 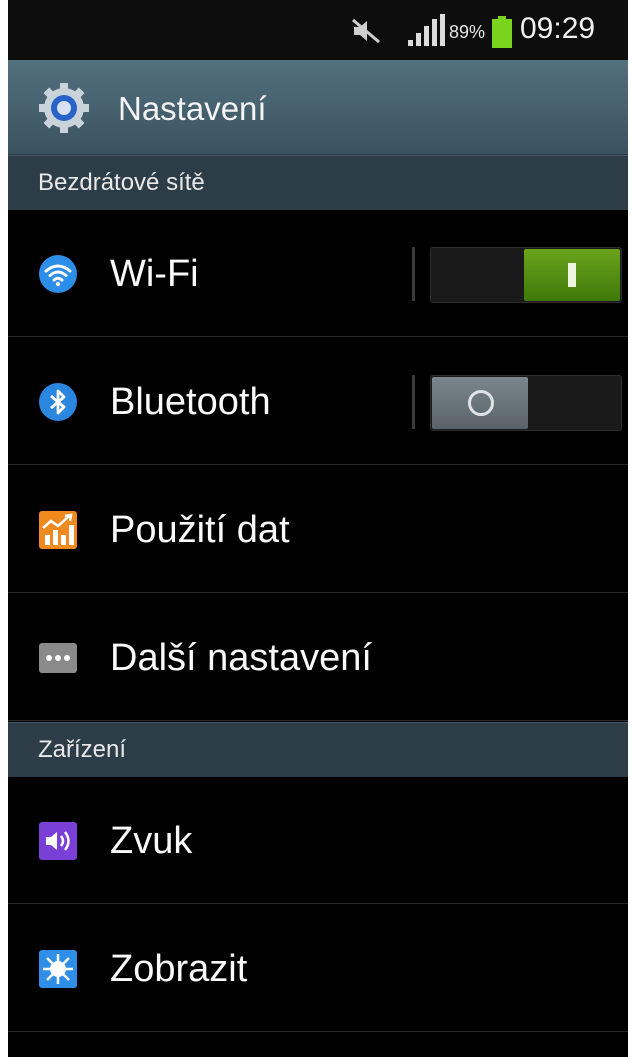 What do you see at coordinates (192, 108) in the screenshot?
I see `page-title: Nastavení` at bounding box center [192, 108].